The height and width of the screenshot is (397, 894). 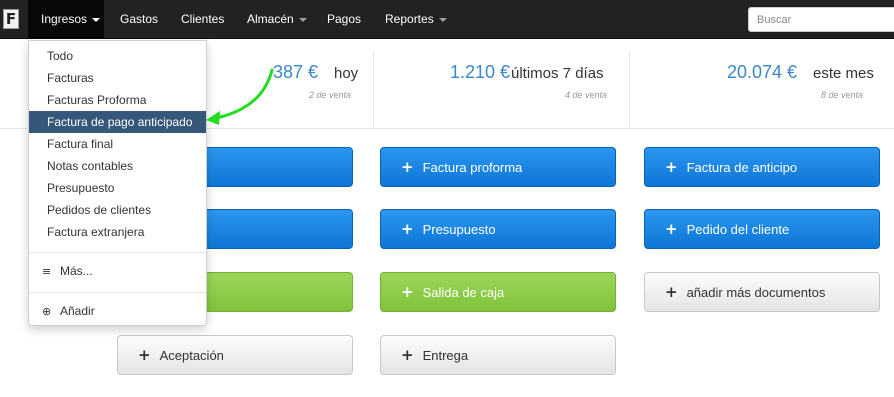 What do you see at coordinates (117, 311) in the screenshot?
I see `menu-item-anadir: ⊕ Añadir` at bounding box center [117, 311].